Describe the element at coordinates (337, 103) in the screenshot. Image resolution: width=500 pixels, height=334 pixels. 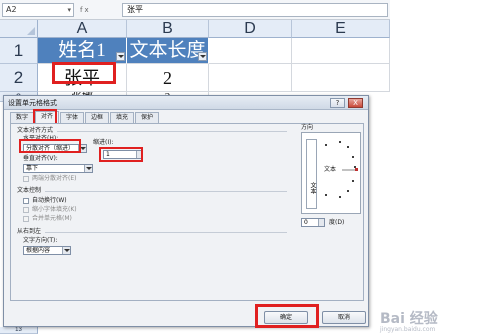
I see `help-button: ?` at that location.